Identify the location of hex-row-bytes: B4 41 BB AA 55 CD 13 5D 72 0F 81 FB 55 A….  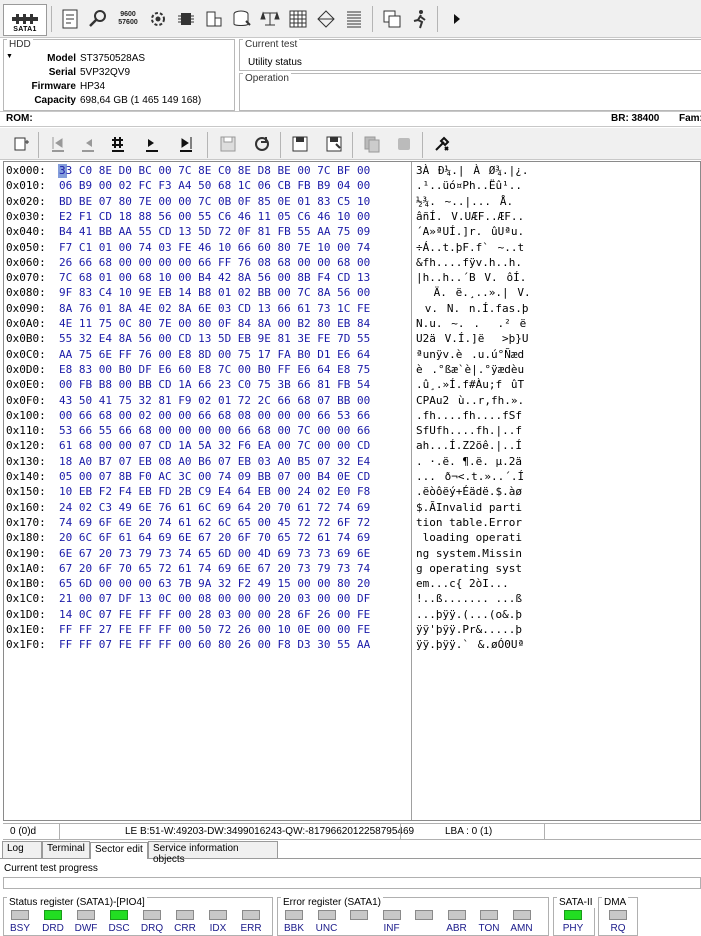
(214, 231).